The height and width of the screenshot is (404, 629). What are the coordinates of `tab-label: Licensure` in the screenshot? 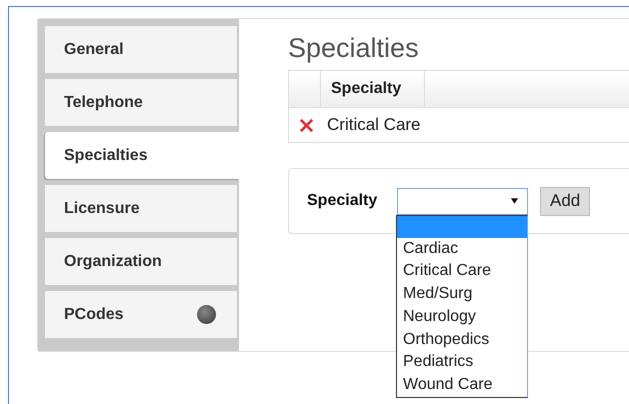 It's located at (102, 209).